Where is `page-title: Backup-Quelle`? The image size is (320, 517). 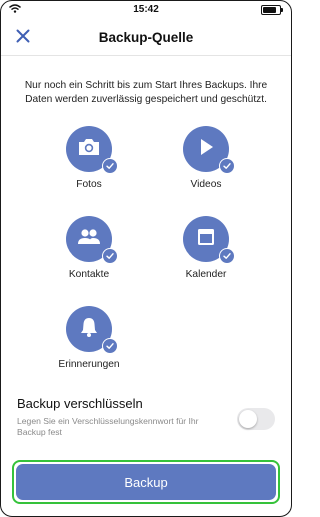
page-title: Backup-Quelle is located at coordinates (146, 37).